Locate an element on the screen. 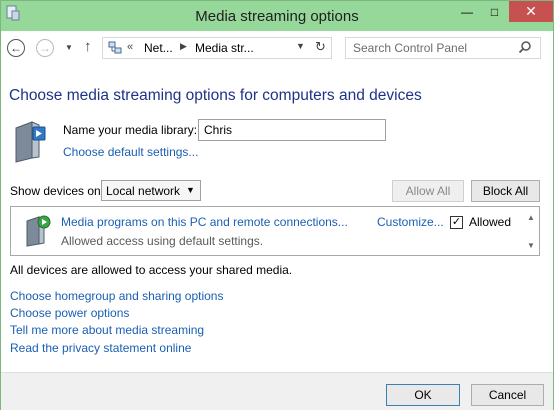 Image resolution: width=554 pixels, height=410 pixels. cancel-button: Cancel is located at coordinates (507, 395).